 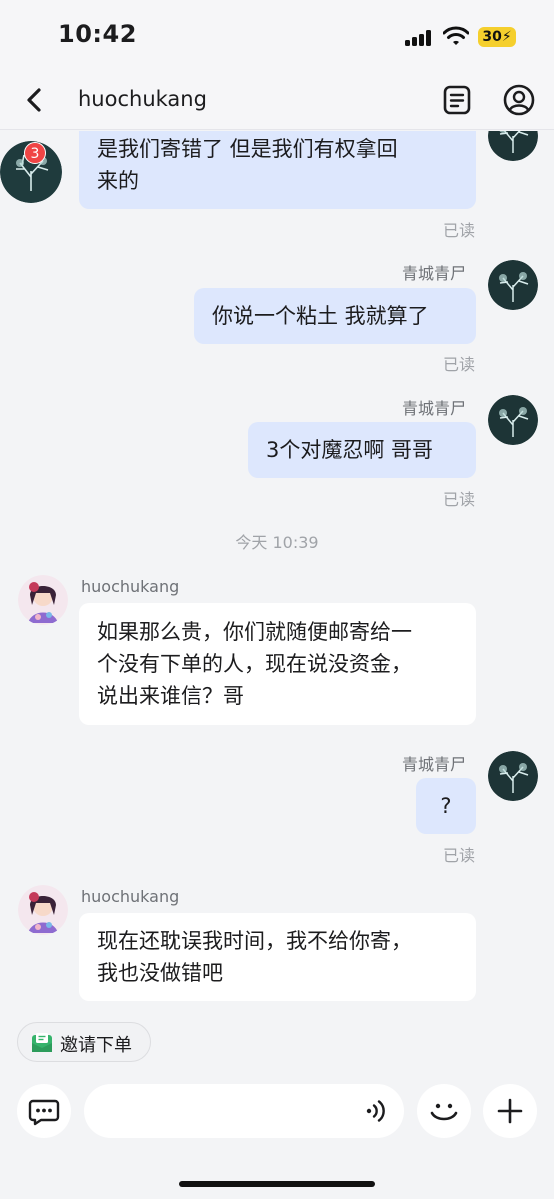 I want to click on wifi-icon, so click(x=456, y=35).